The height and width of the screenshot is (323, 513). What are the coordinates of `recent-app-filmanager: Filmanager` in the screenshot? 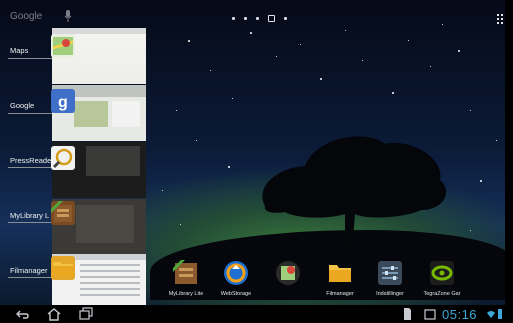 It's located at (74, 282).